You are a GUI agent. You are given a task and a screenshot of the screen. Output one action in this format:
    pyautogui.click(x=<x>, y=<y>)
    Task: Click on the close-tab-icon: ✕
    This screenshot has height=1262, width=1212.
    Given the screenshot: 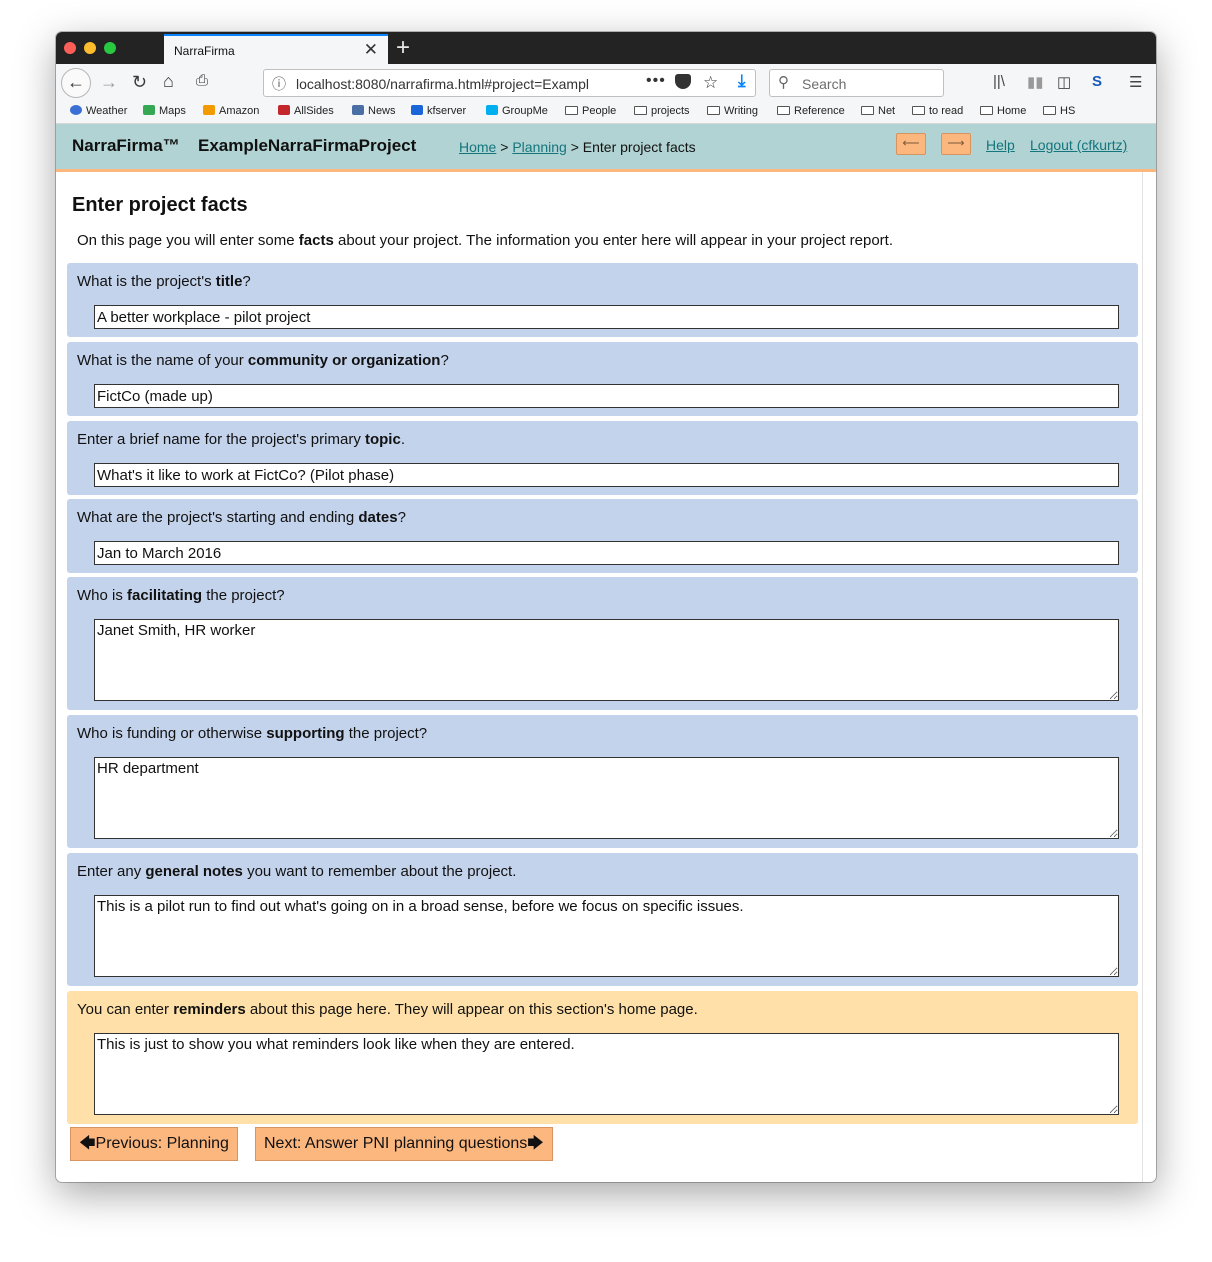 What is the action you would take?
    pyautogui.click(x=371, y=50)
    